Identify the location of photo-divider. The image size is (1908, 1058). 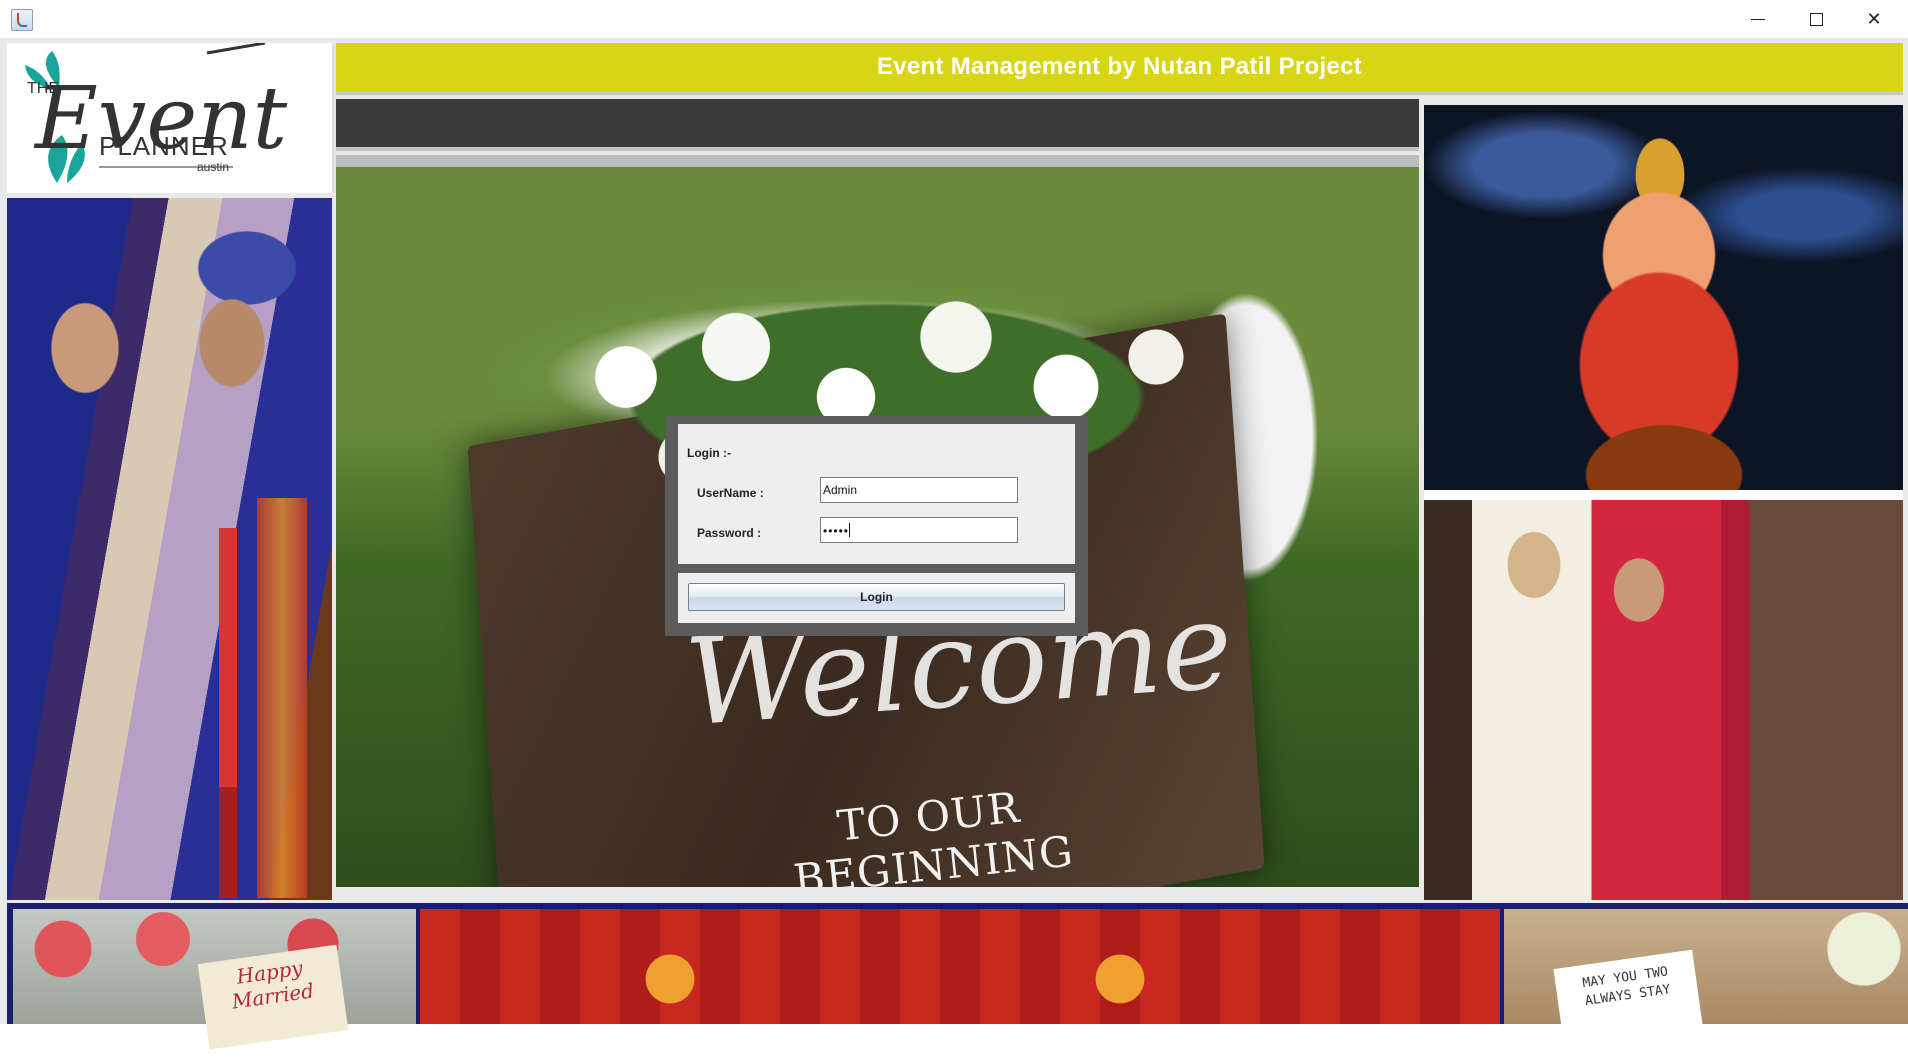
(1663, 495).